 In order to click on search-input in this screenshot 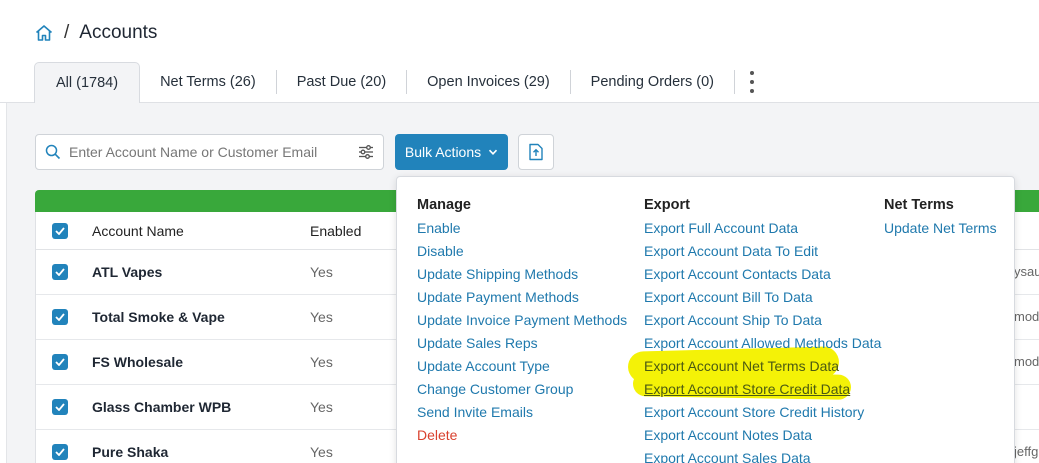, I will do `click(209, 152)`.